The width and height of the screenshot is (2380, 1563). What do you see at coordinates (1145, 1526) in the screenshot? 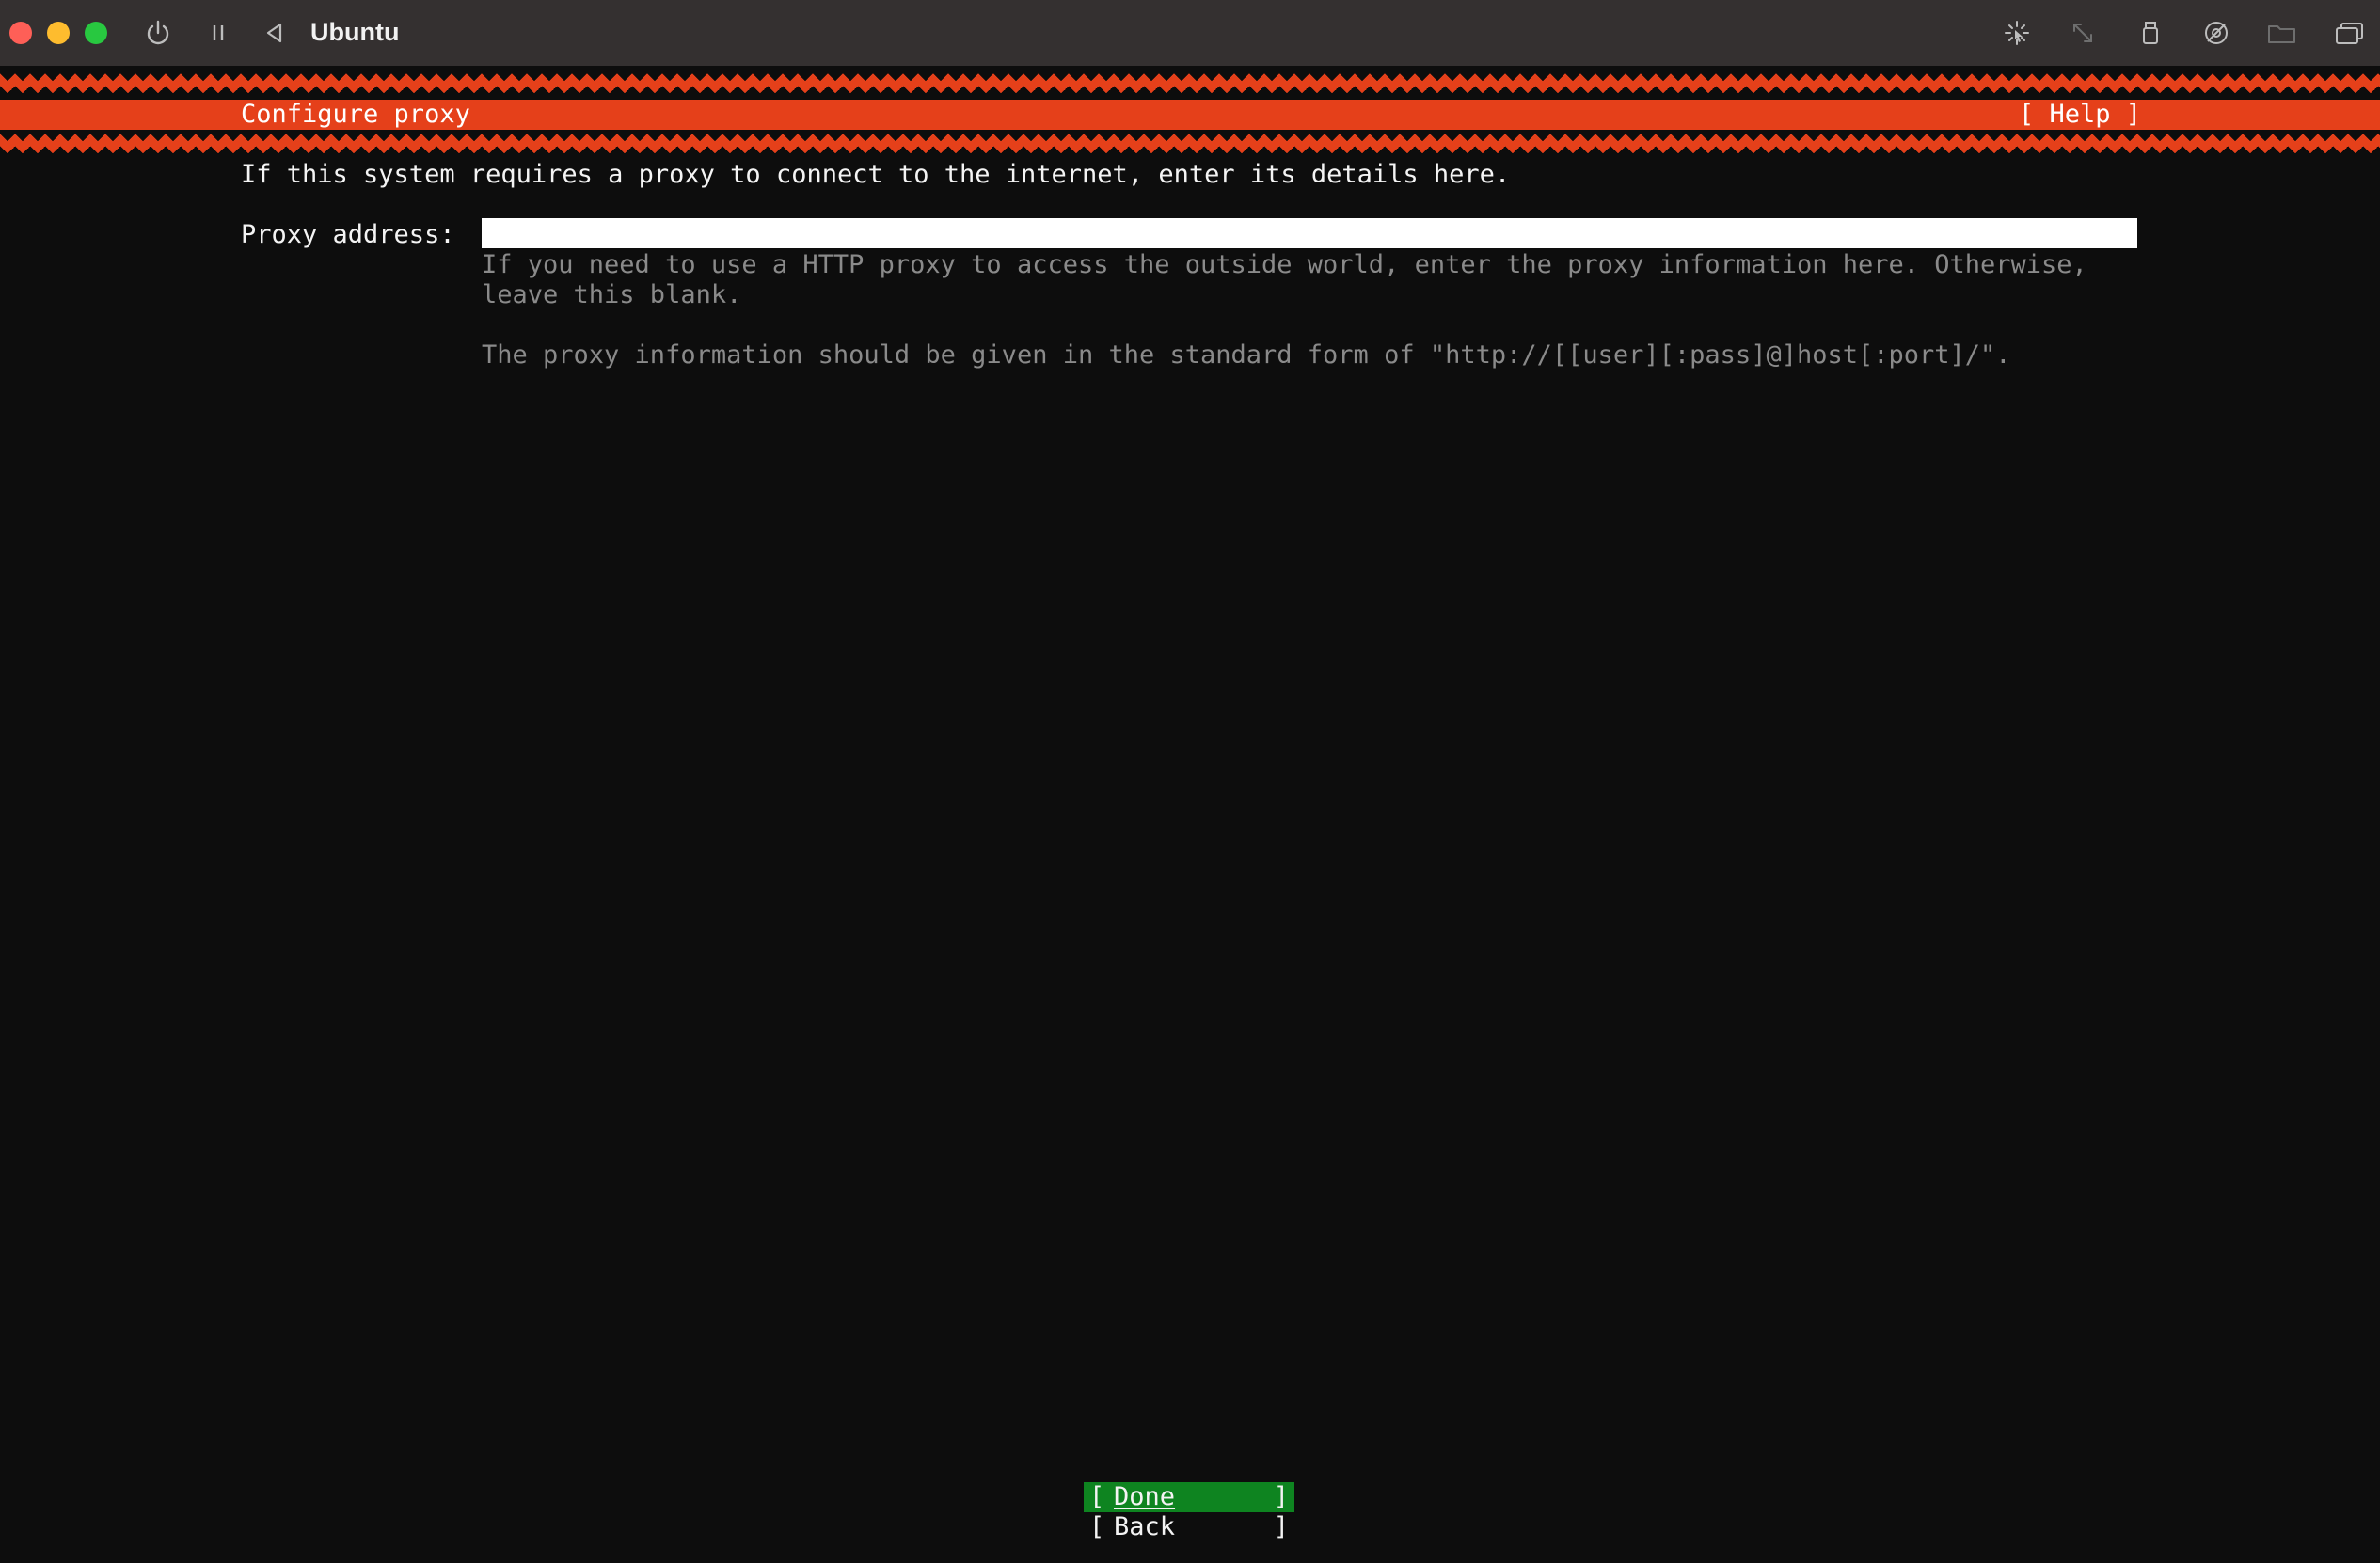
I see `back-button-label: Back` at bounding box center [1145, 1526].